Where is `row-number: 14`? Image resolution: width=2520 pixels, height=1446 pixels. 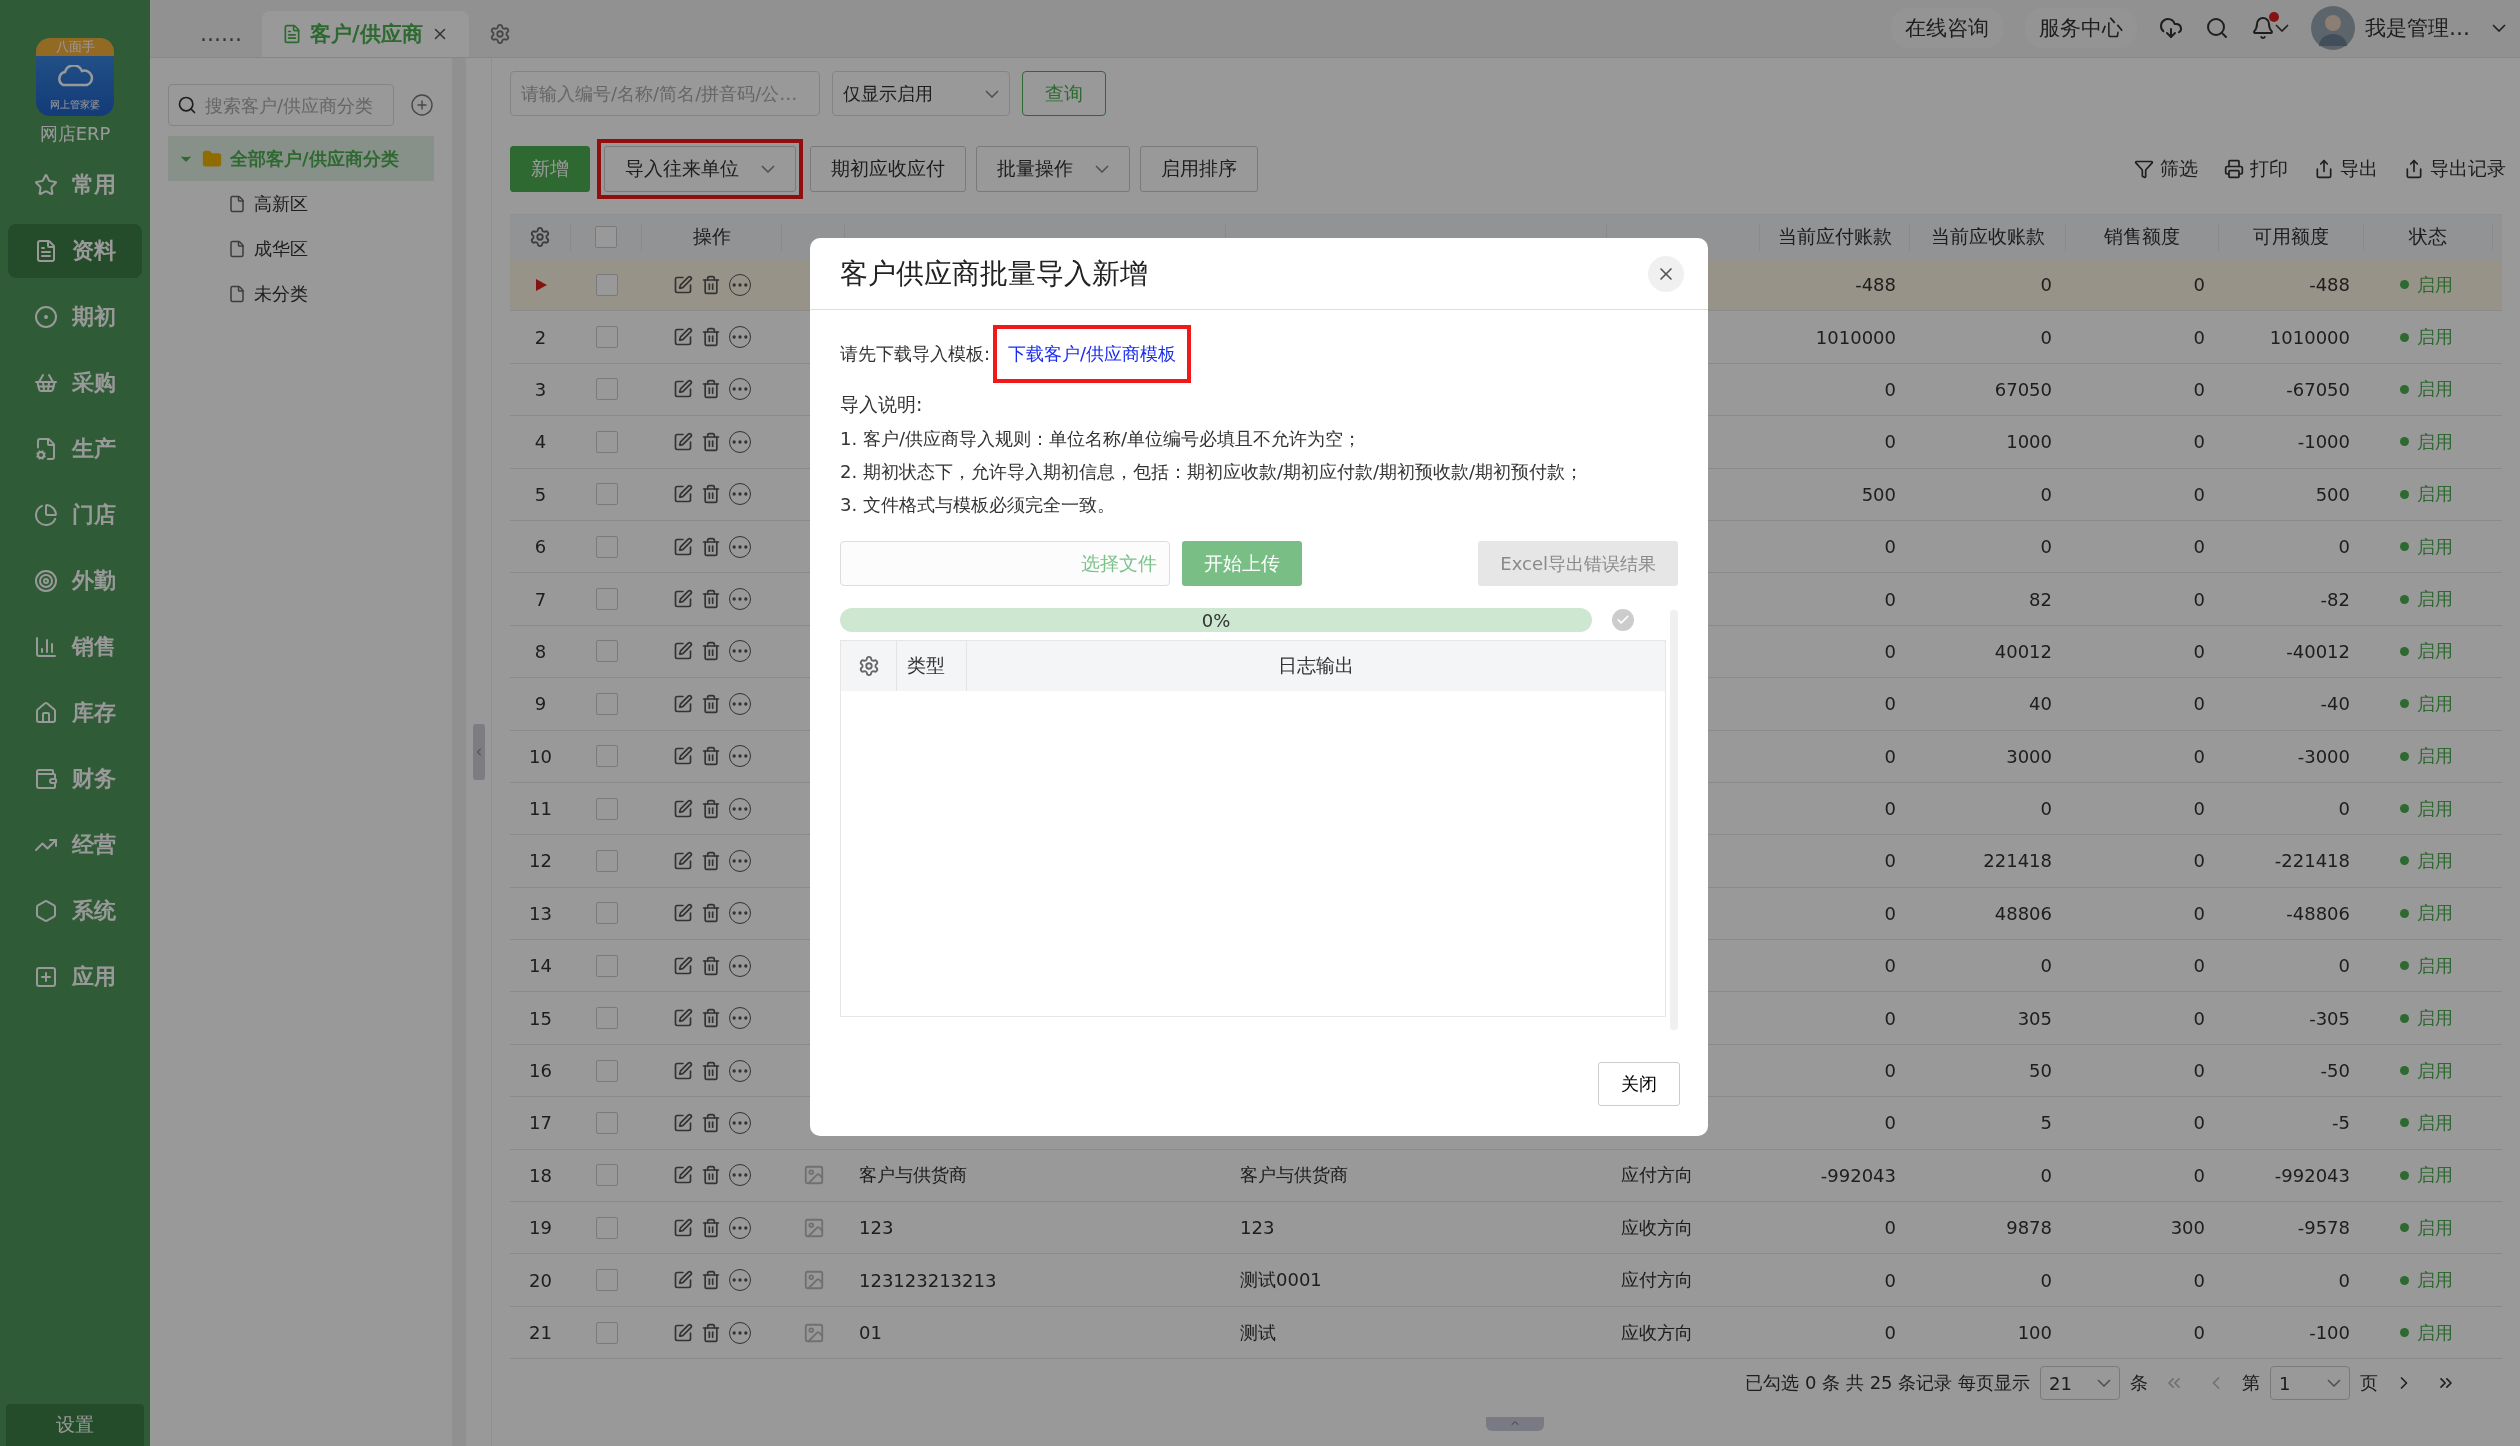 row-number: 14 is located at coordinates (540, 966).